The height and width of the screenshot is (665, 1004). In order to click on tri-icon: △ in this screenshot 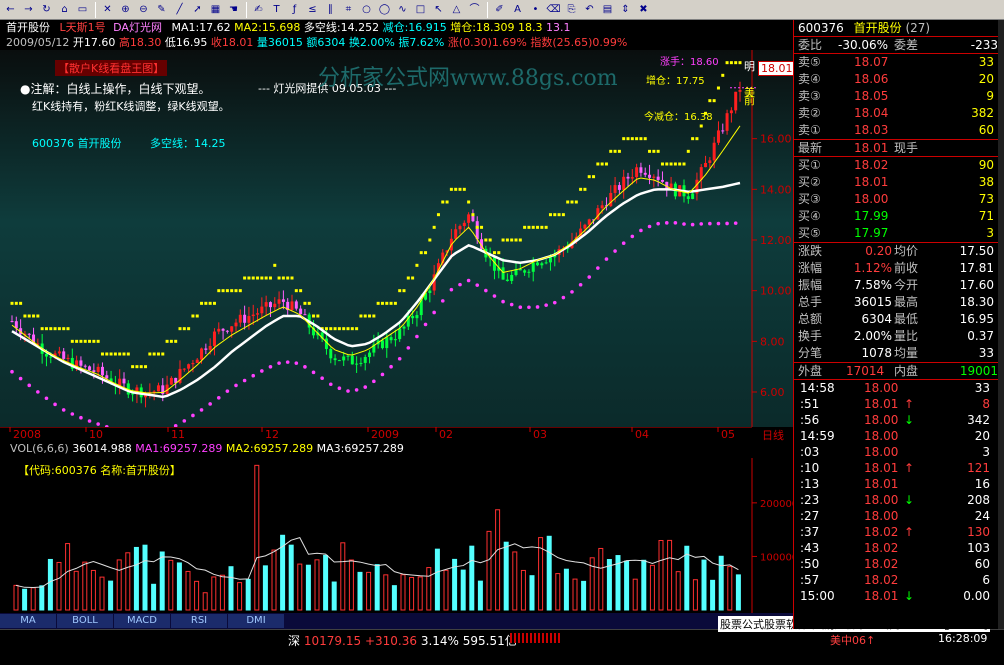, I will do `click(456, 9)`.